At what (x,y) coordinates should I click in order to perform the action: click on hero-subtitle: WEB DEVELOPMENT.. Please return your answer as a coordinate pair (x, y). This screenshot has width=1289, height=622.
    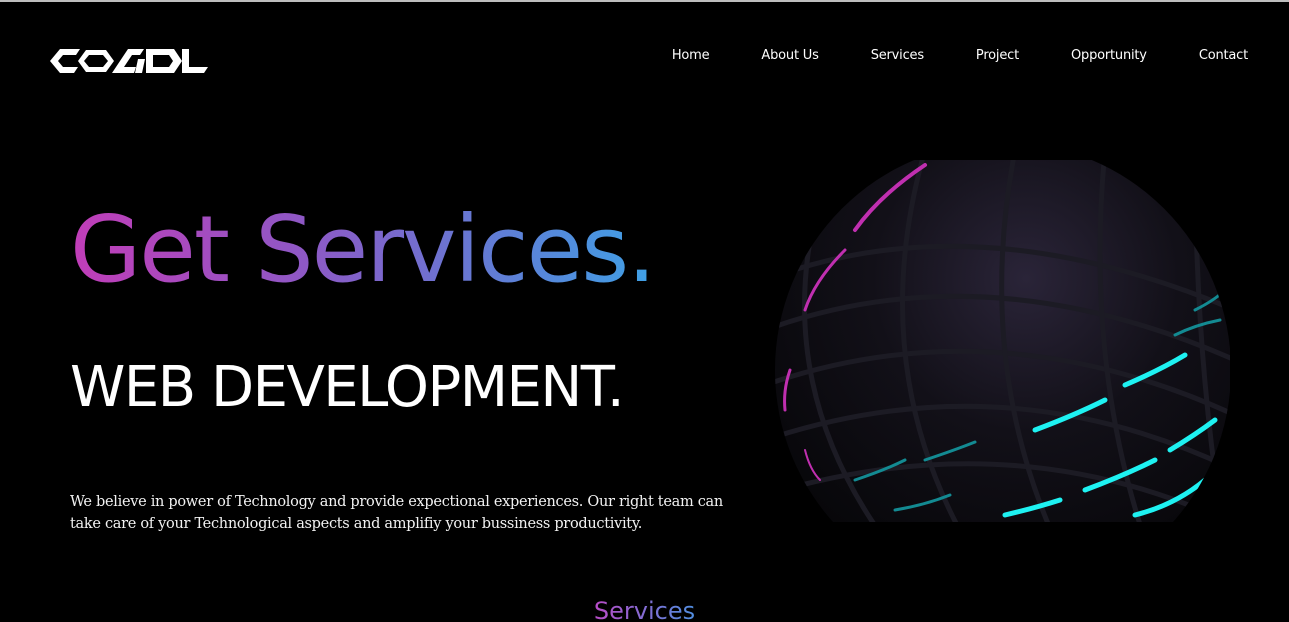
    Looking at the image, I should click on (347, 387).